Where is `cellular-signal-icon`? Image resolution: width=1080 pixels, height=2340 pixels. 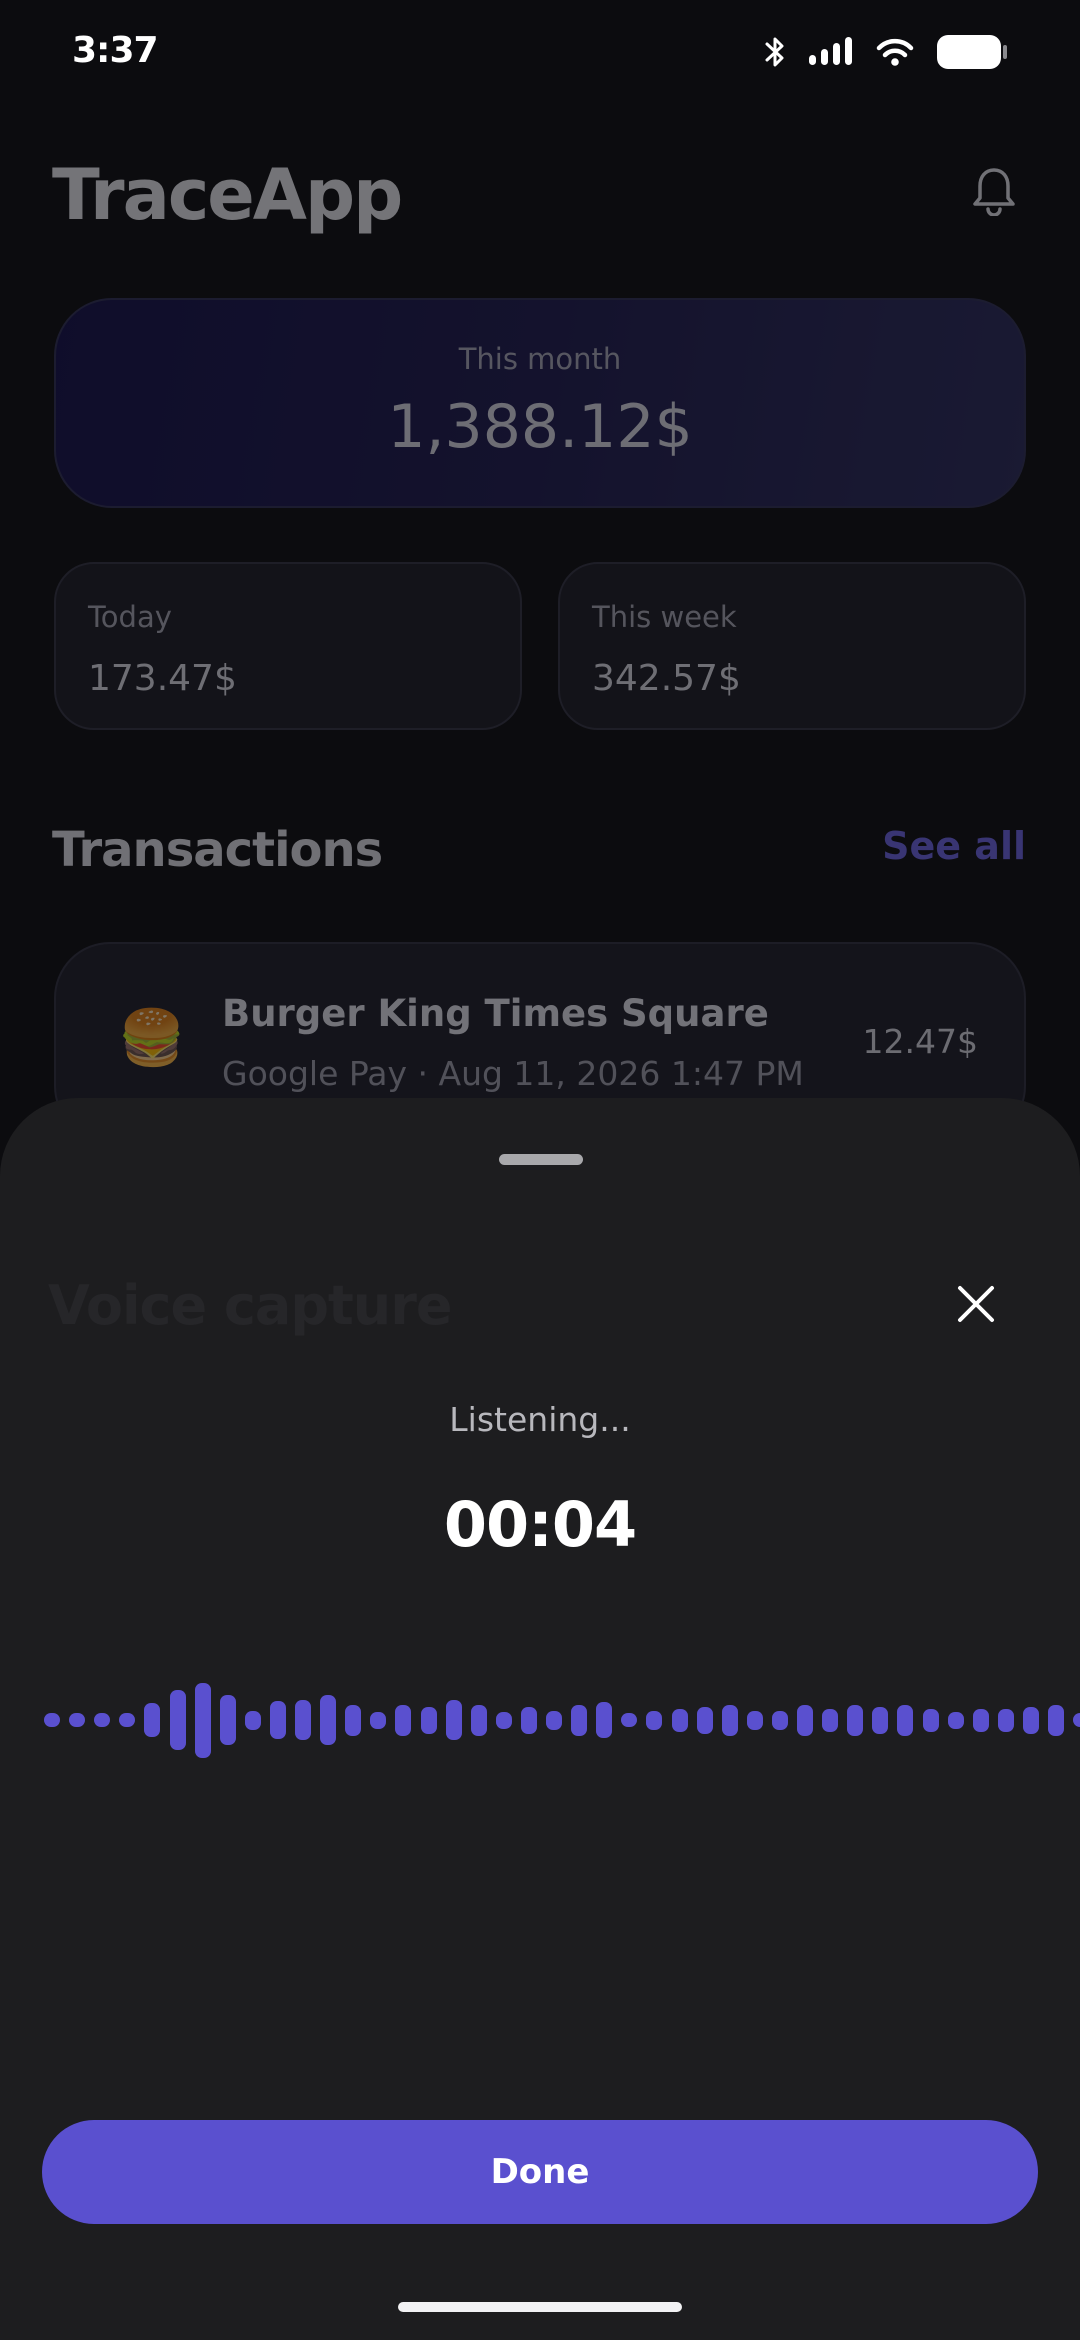 cellular-signal-icon is located at coordinates (831, 52).